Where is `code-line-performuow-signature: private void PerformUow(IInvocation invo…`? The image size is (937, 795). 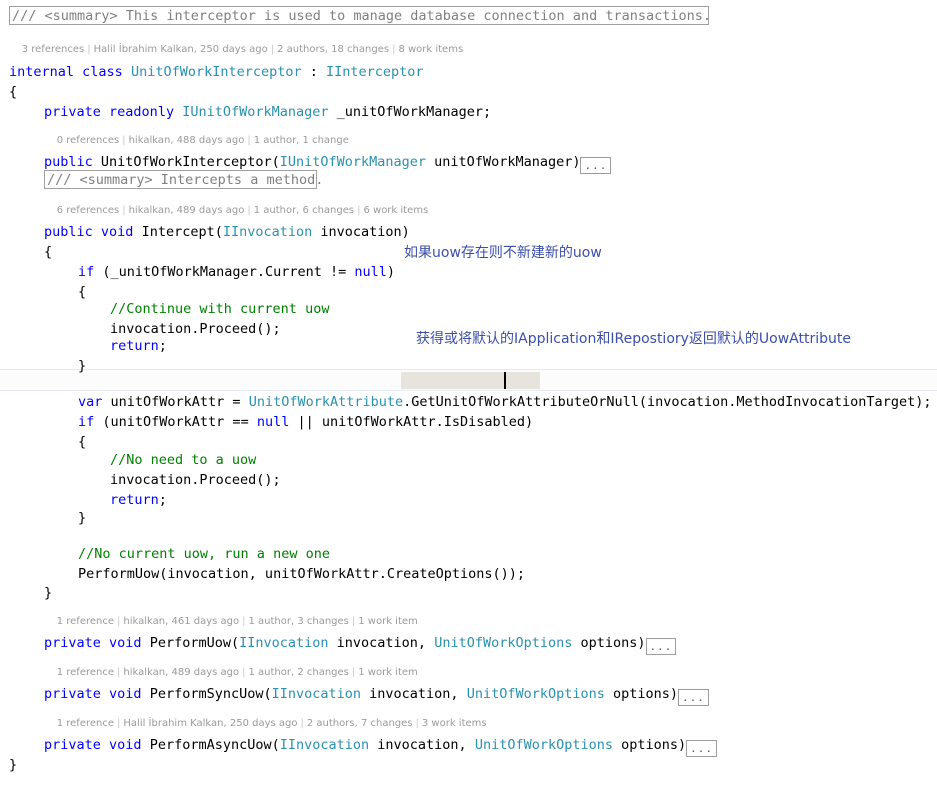
code-line-performuow-signature: private void PerformUow(IInvocation invo… is located at coordinates (468, 634).